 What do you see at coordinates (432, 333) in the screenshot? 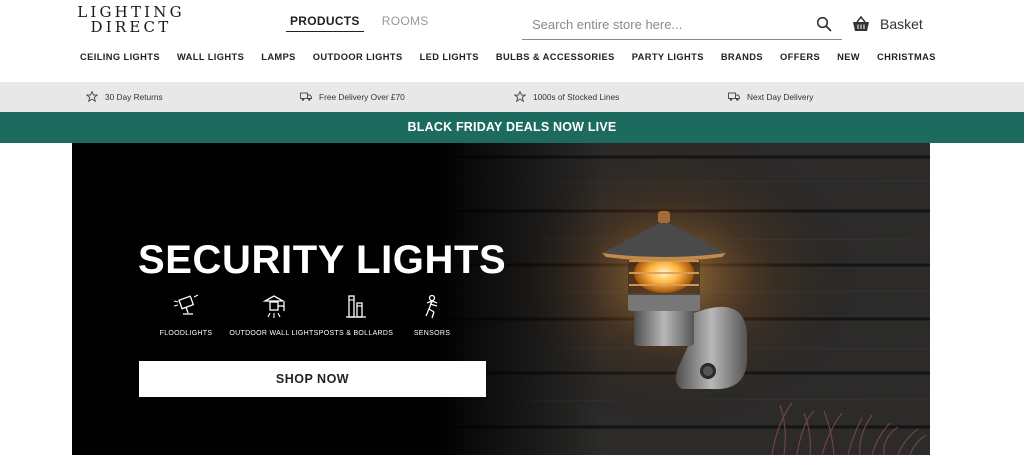
I see `category-label: SENSORS` at bounding box center [432, 333].